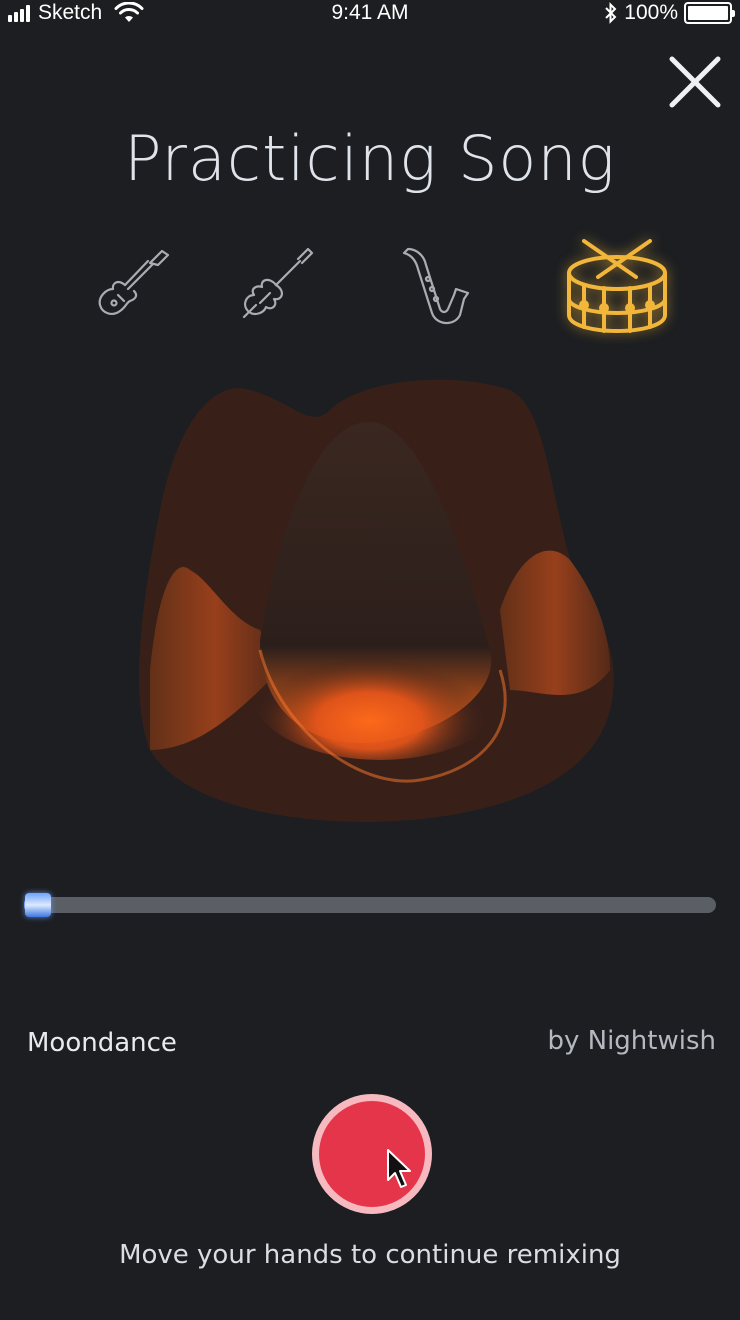  What do you see at coordinates (611, 13) in the screenshot?
I see `bluetooth-icon` at bounding box center [611, 13].